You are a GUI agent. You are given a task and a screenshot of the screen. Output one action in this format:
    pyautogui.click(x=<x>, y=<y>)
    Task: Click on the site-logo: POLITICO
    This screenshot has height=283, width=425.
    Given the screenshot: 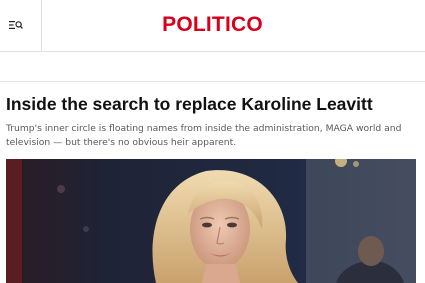 What is the action you would take?
    pyautogui.click(x=212, y=25)
    